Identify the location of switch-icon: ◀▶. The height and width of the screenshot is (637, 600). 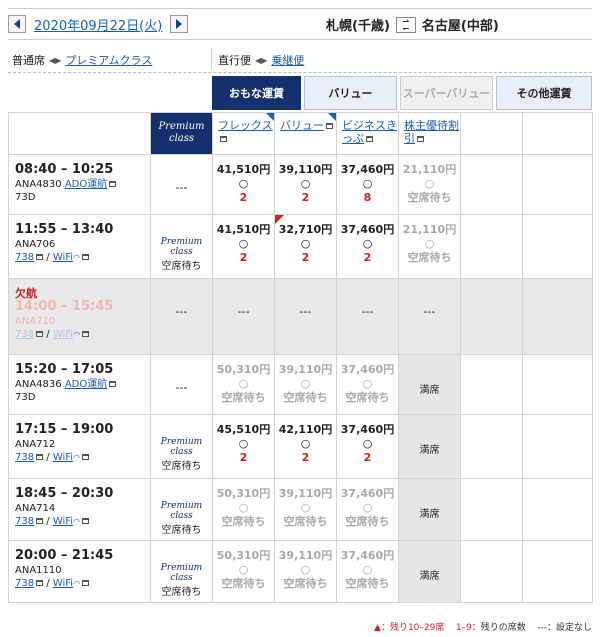
(261, 60).